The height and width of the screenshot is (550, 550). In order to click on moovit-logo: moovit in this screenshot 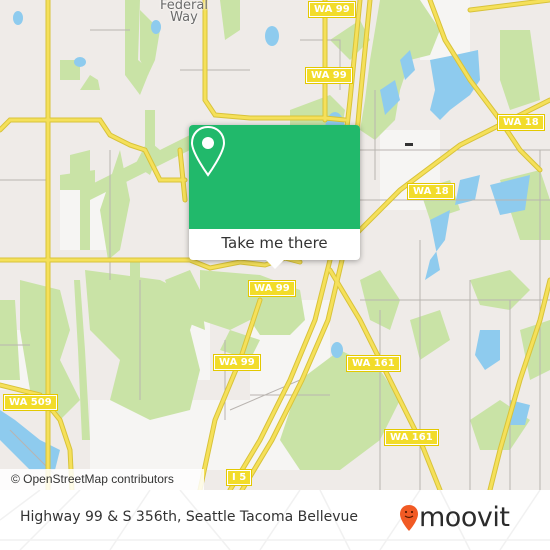, I will do `click(469, 518)`.